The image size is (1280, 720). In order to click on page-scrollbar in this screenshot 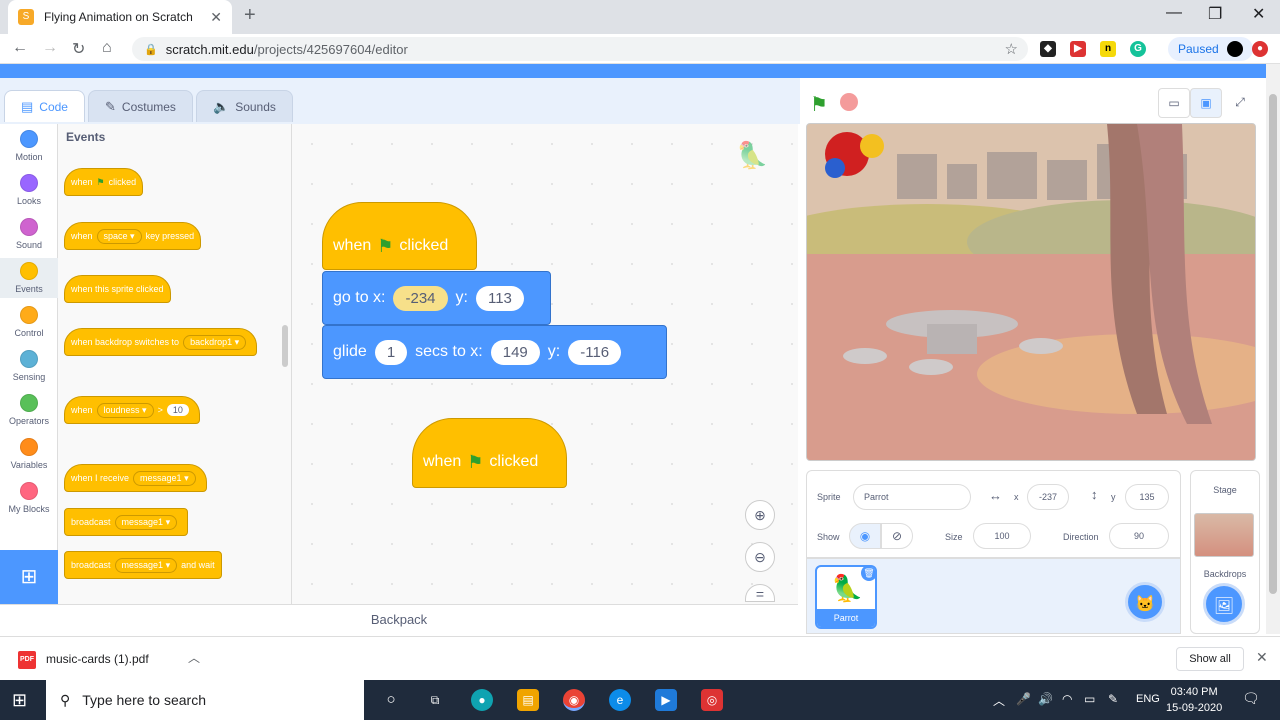, I will do `click(1273, 349)`.